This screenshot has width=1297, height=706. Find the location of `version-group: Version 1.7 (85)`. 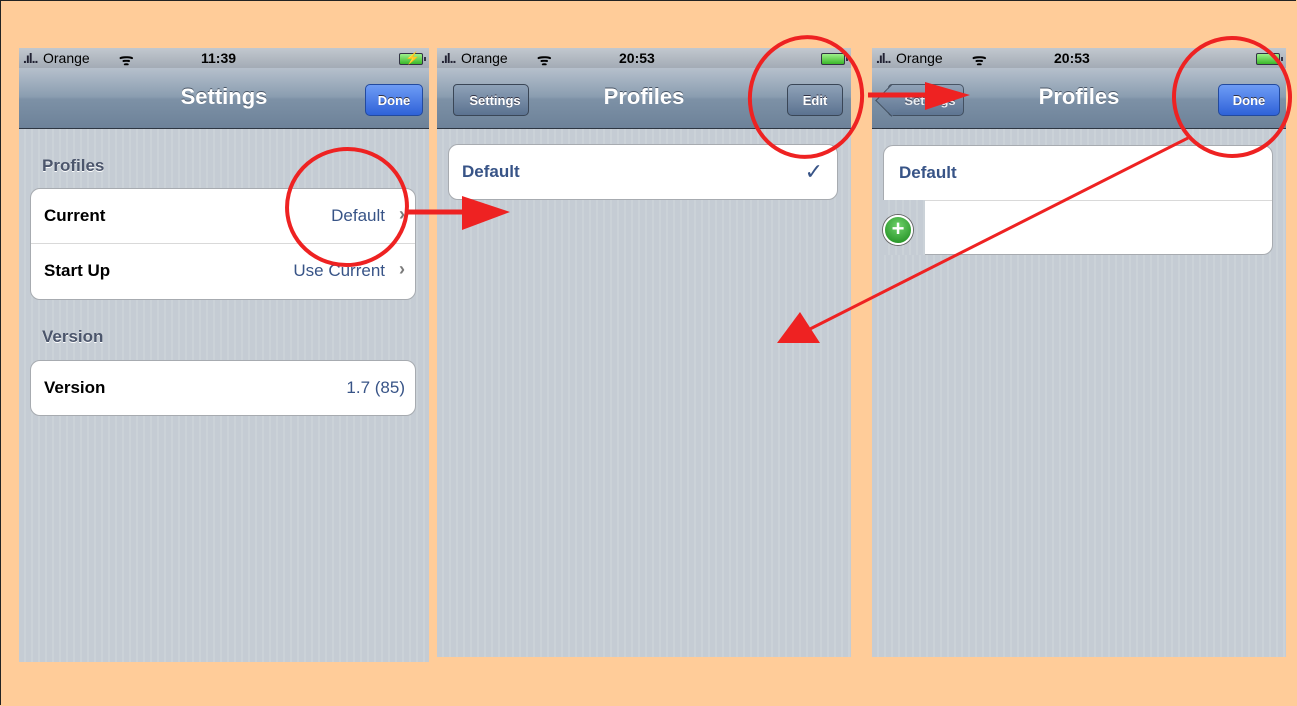

version-group: Version 1.7 (85) is located at coordinates (223, 388).